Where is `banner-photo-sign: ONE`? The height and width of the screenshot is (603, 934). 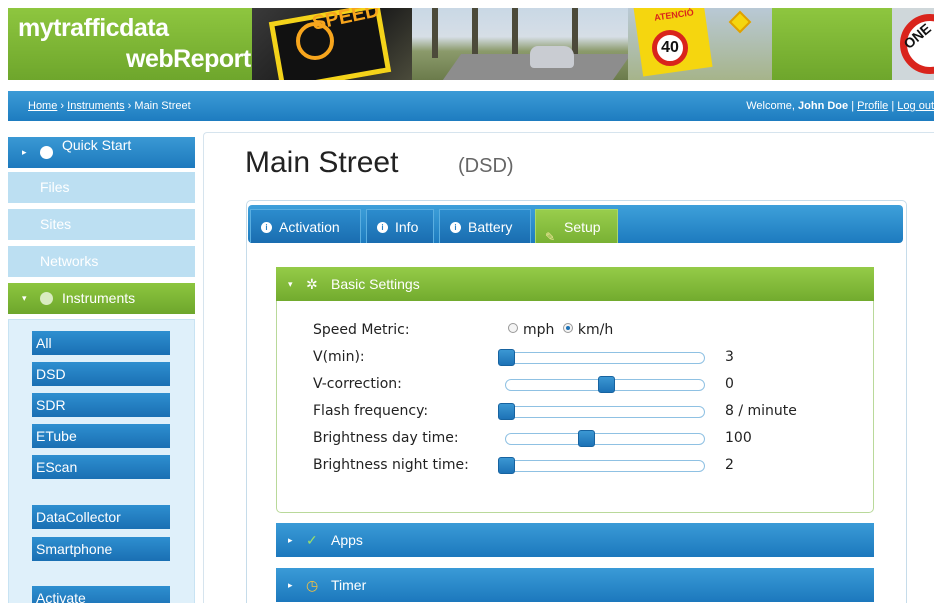 banner-photo-sign: ONE is located at coordinates (913, 44).